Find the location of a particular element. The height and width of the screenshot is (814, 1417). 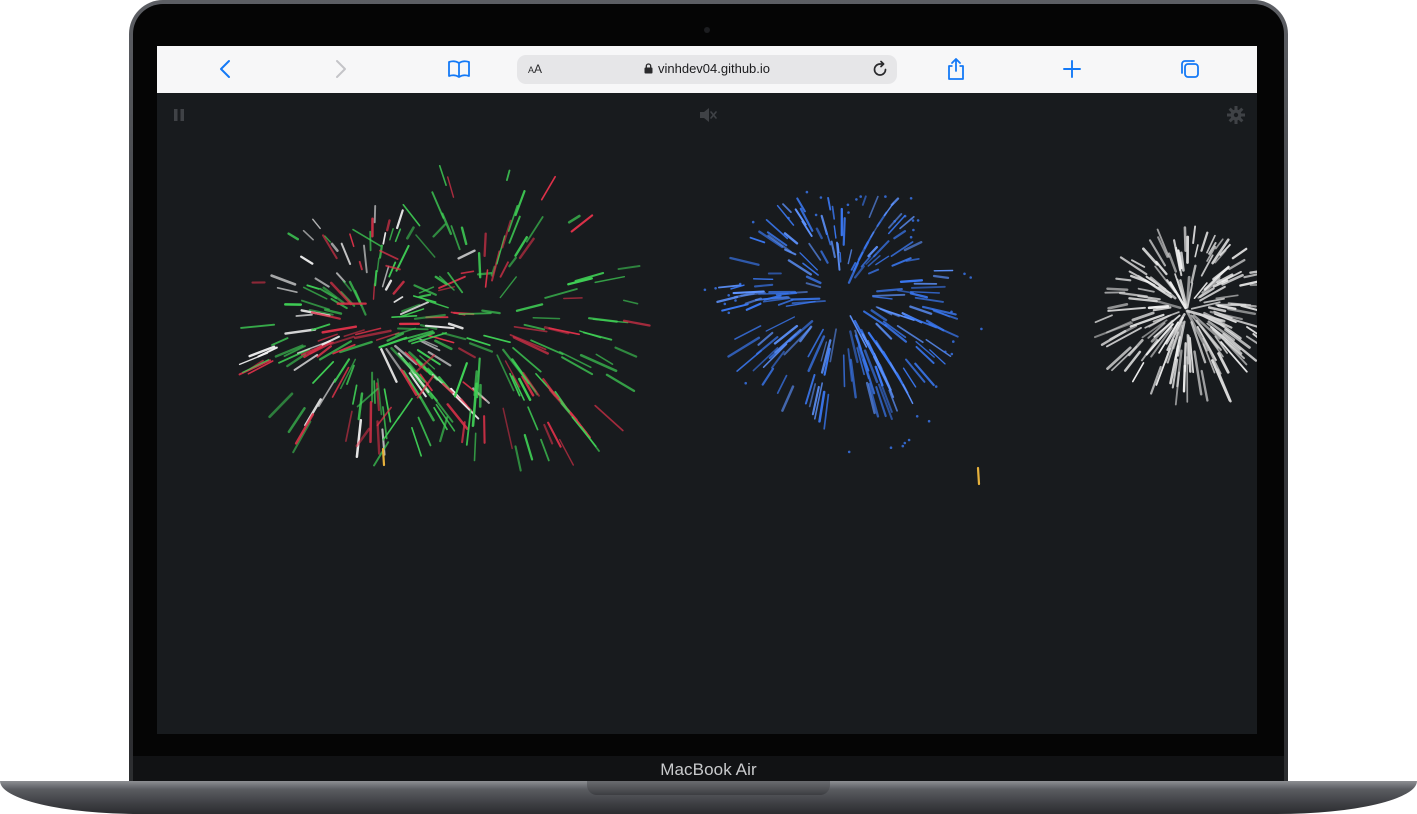

tabs-icon is located at coordinates (1190, 69).